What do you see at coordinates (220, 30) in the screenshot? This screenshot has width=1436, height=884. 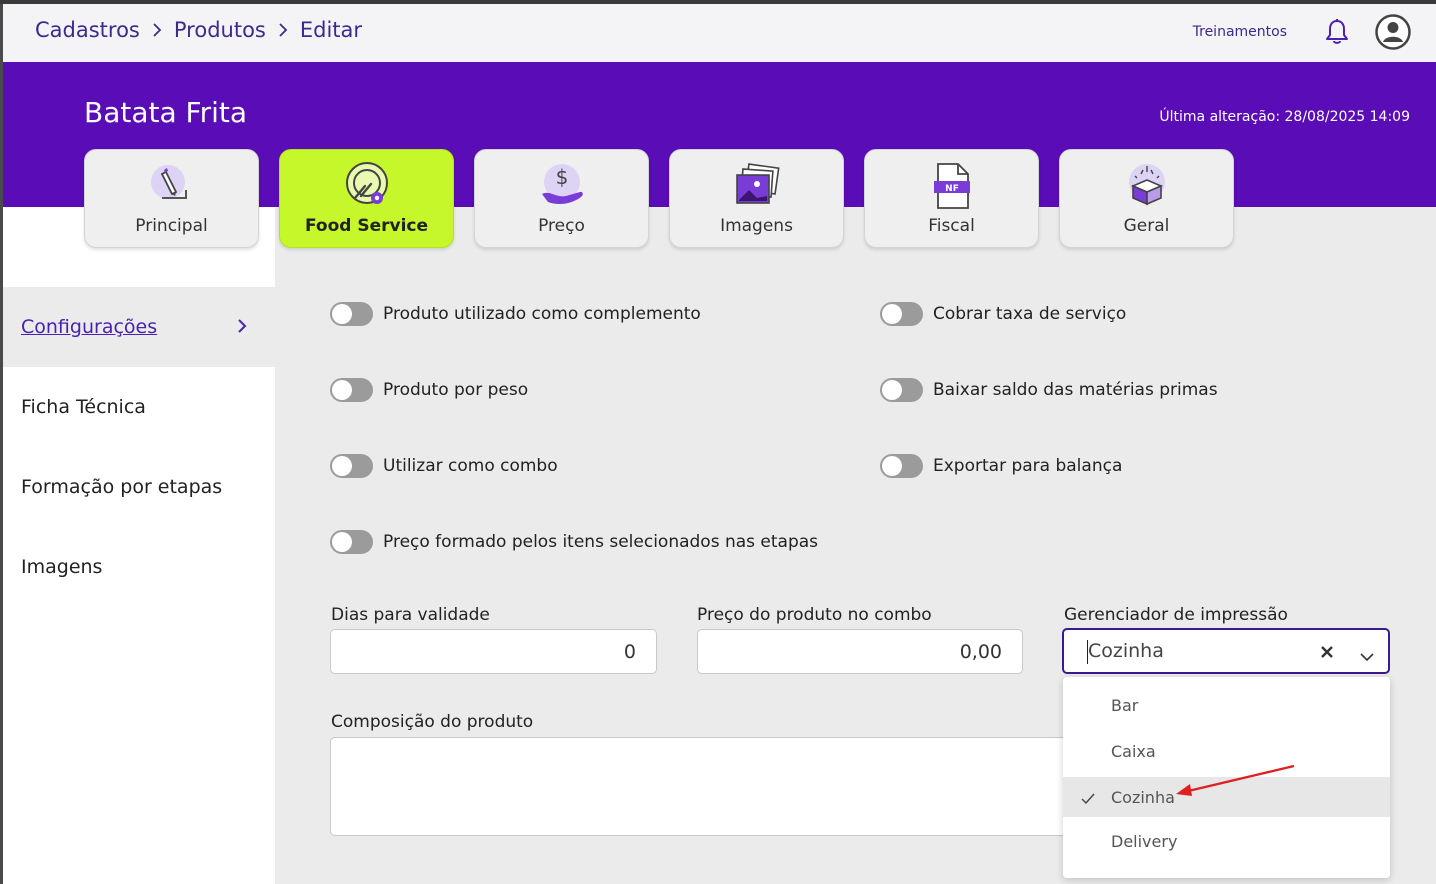 I see `breadcrumb-item-produtos: Produtos` at bounding box center [220, 30].